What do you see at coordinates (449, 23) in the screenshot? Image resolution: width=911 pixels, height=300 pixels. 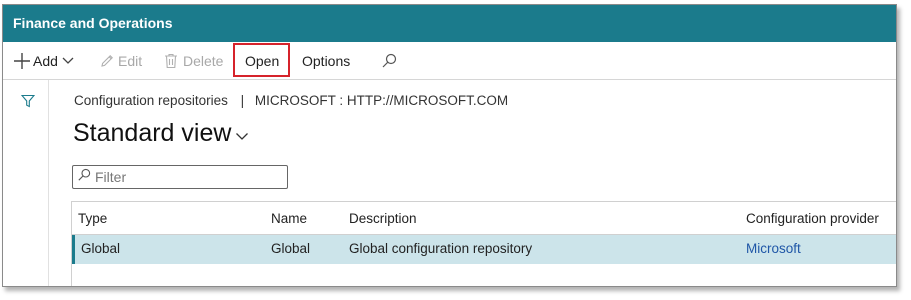 I see `app-title: Finance and Operations` at bounding box center [449, 23].